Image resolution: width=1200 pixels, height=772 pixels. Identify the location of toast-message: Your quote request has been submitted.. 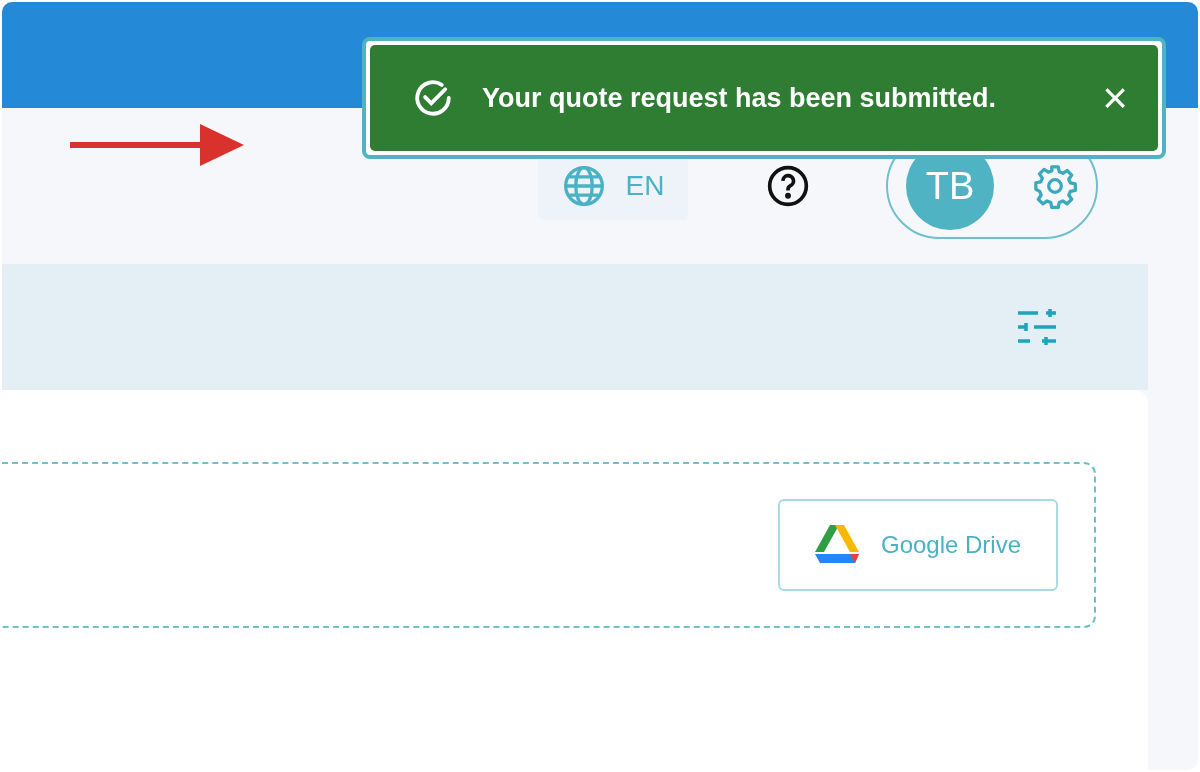
(740, 98).